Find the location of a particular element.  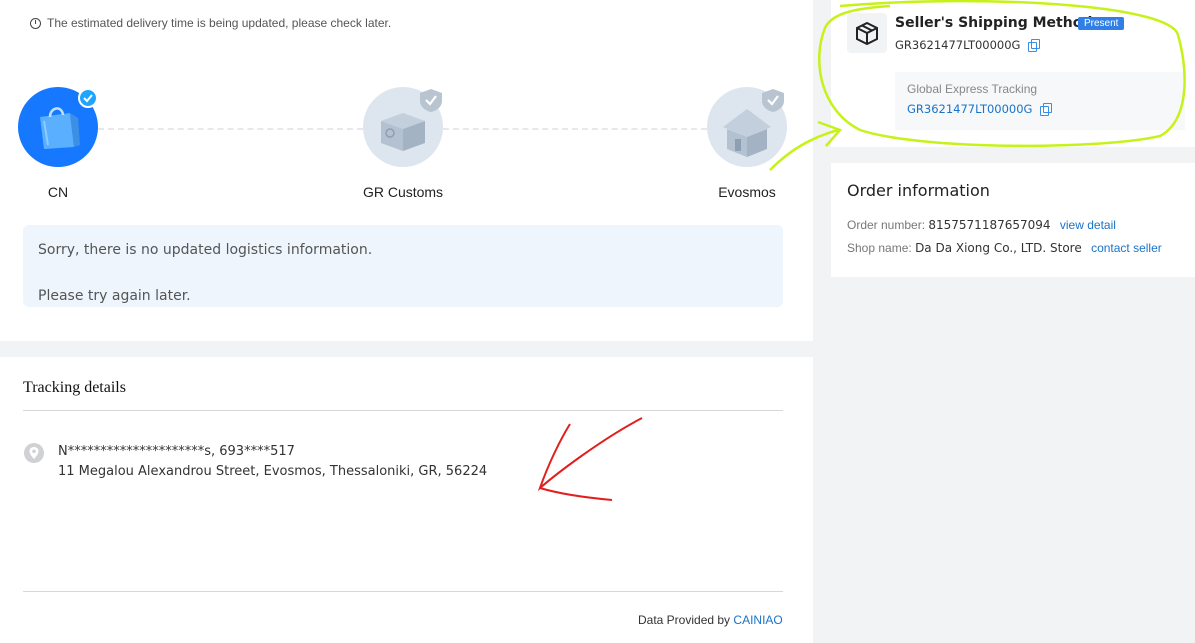

contact-seller-link: contact seller is located at coordinates (1126, 248).